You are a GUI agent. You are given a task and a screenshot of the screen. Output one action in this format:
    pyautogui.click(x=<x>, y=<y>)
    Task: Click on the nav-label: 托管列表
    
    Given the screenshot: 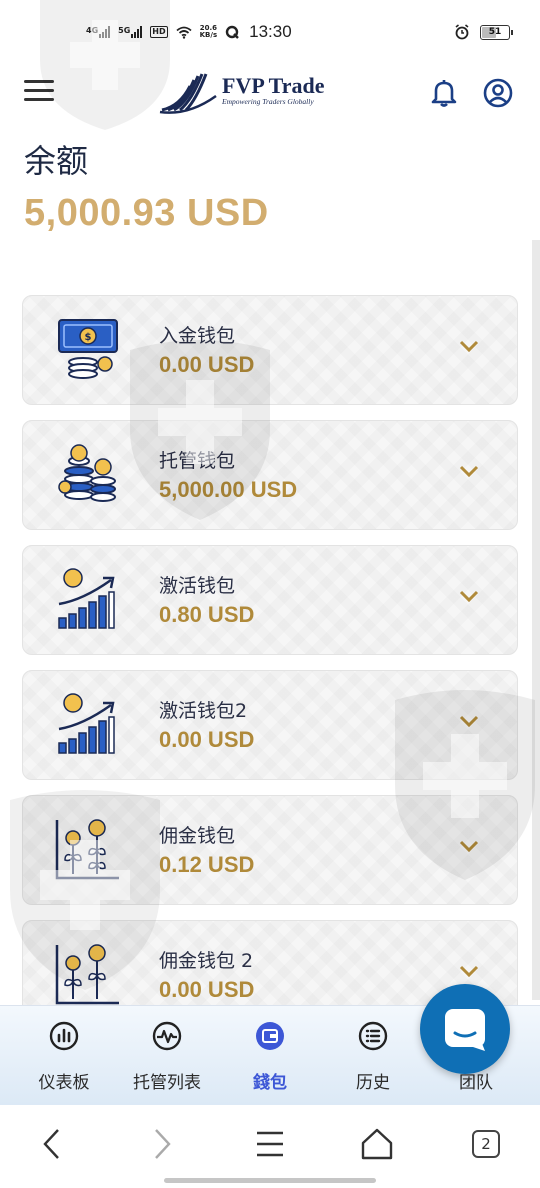 What is the action you would take?
    pyautogui.click(x=167, y=1083)
    